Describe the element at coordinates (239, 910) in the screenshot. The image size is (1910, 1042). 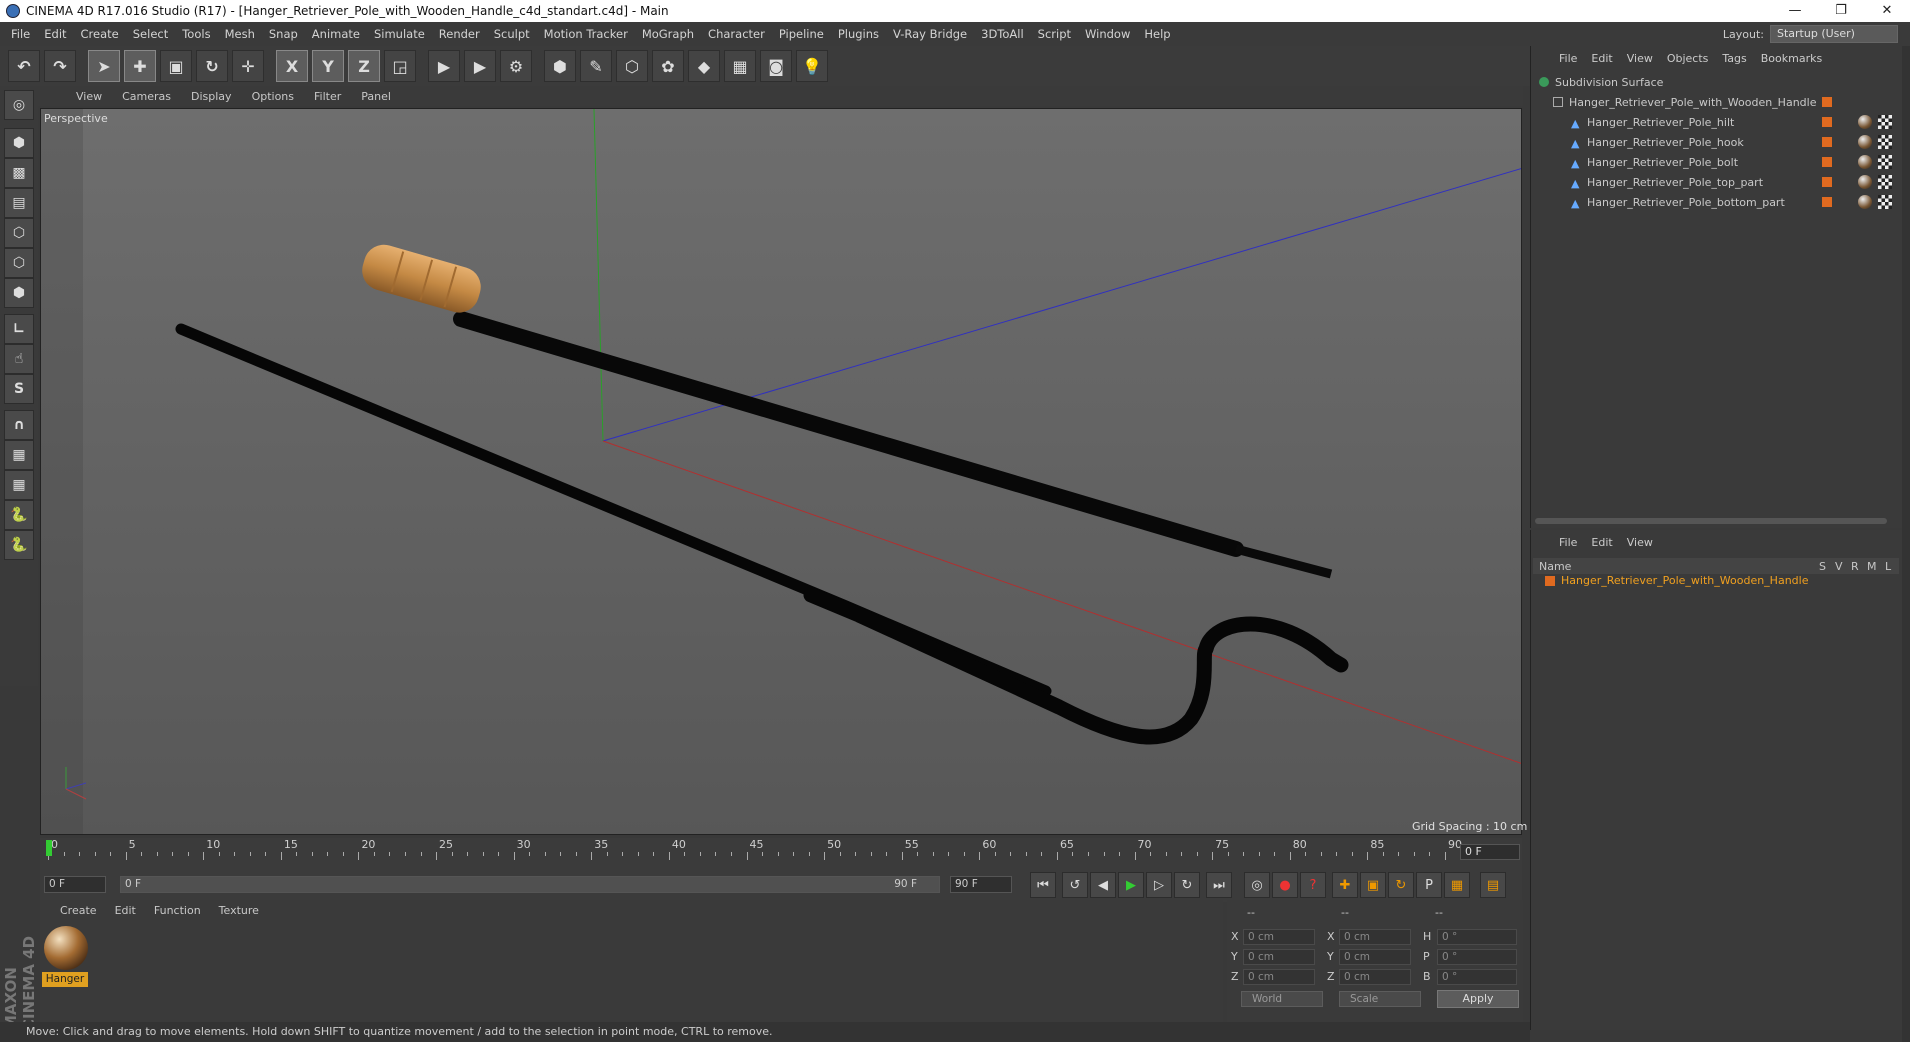
I see `material-menu-texture: Texture` at that location.